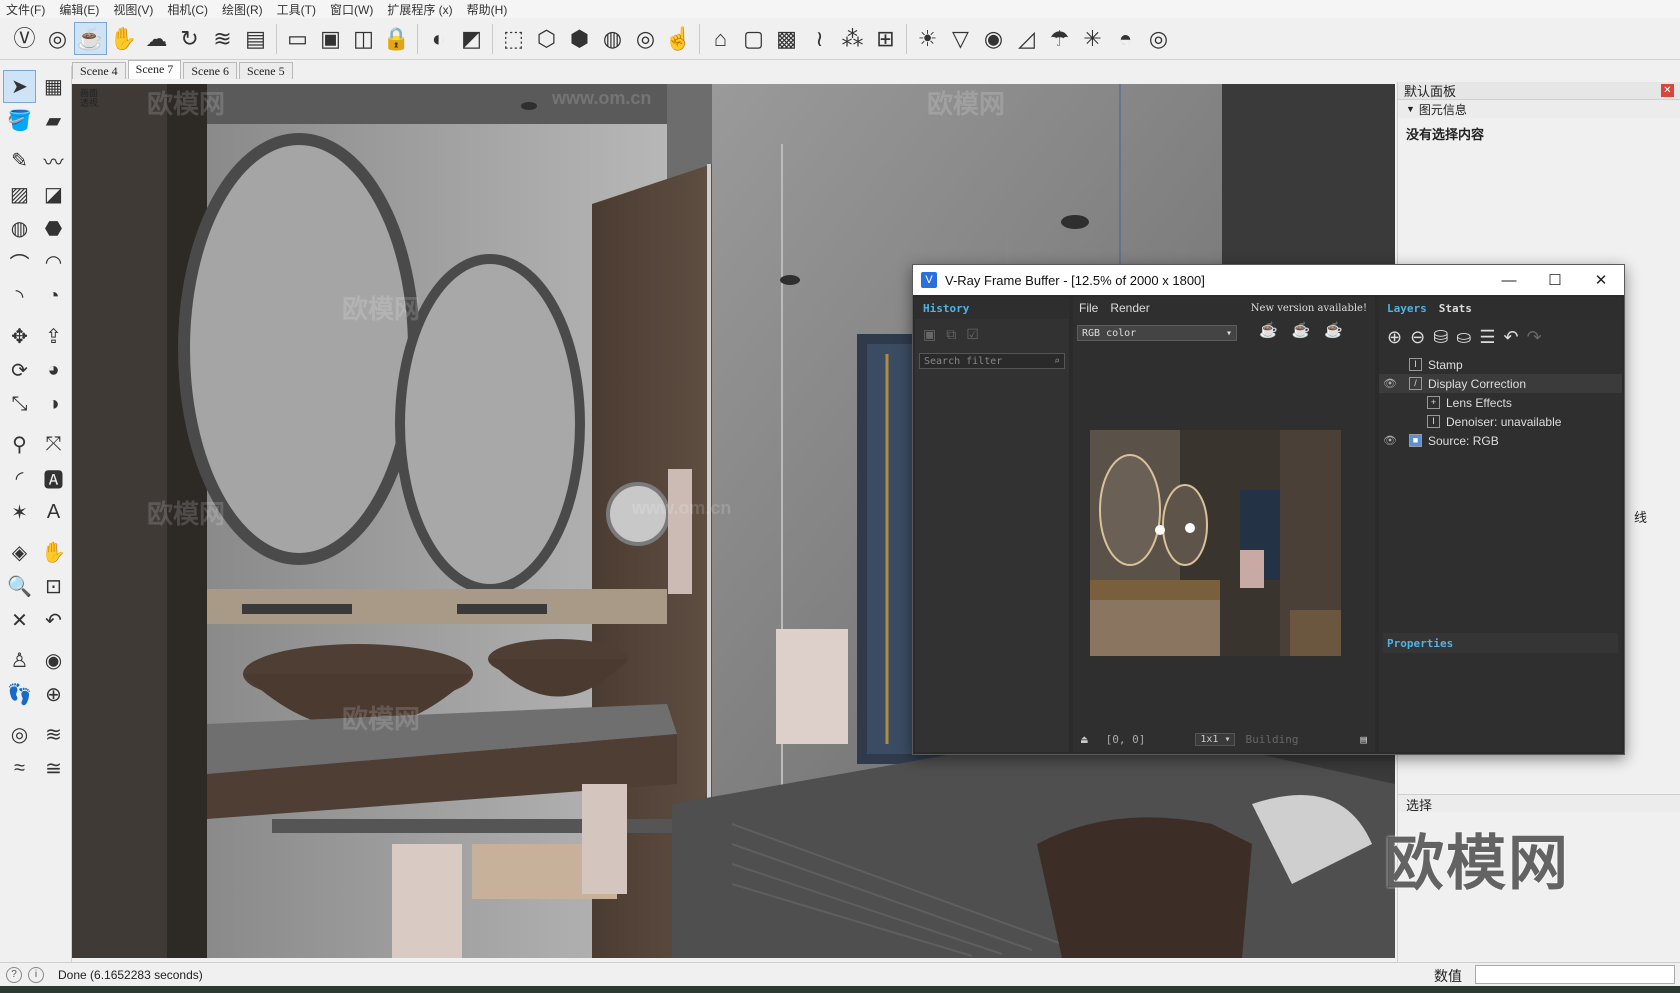  Describe the element at coordinates (24, 38) in the screenshot. I see `vray-logo-icon: Ⓥ` at that location.